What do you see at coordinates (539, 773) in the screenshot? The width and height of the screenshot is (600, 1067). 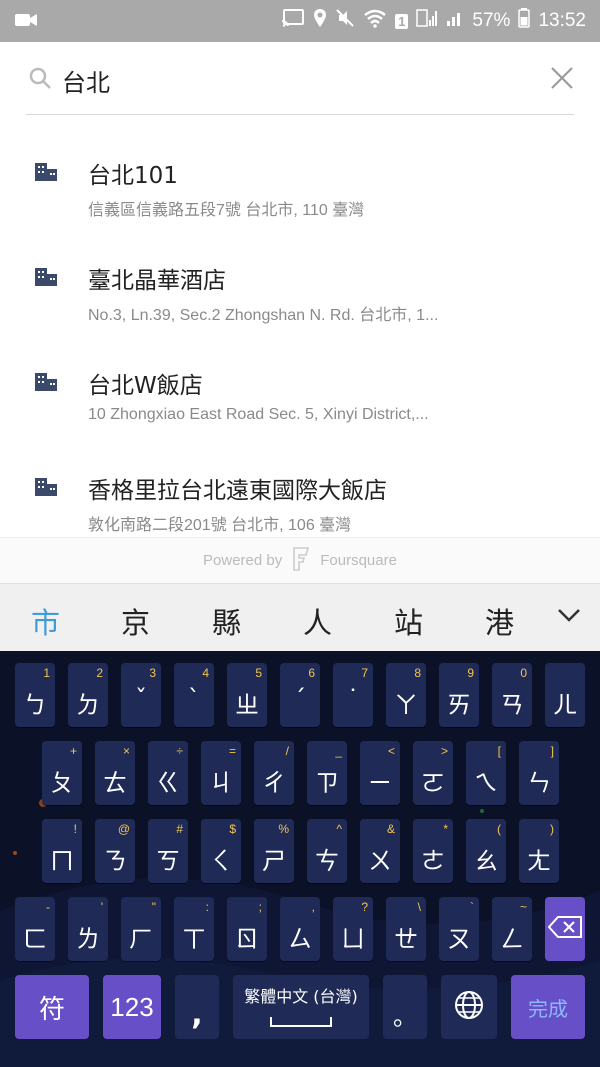 I see `key: ] ㄣ` at bounding box center [539, 773].